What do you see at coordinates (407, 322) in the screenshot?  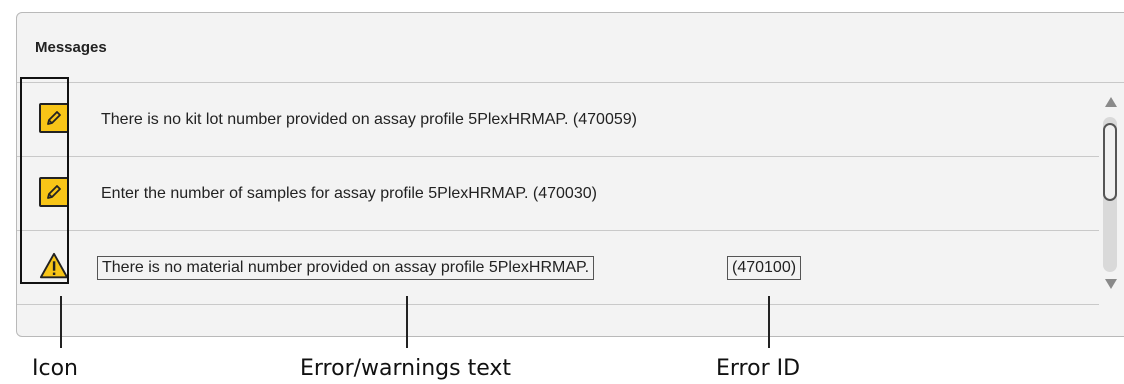 I see `text-callout-line` at bounding box center [407, 322].